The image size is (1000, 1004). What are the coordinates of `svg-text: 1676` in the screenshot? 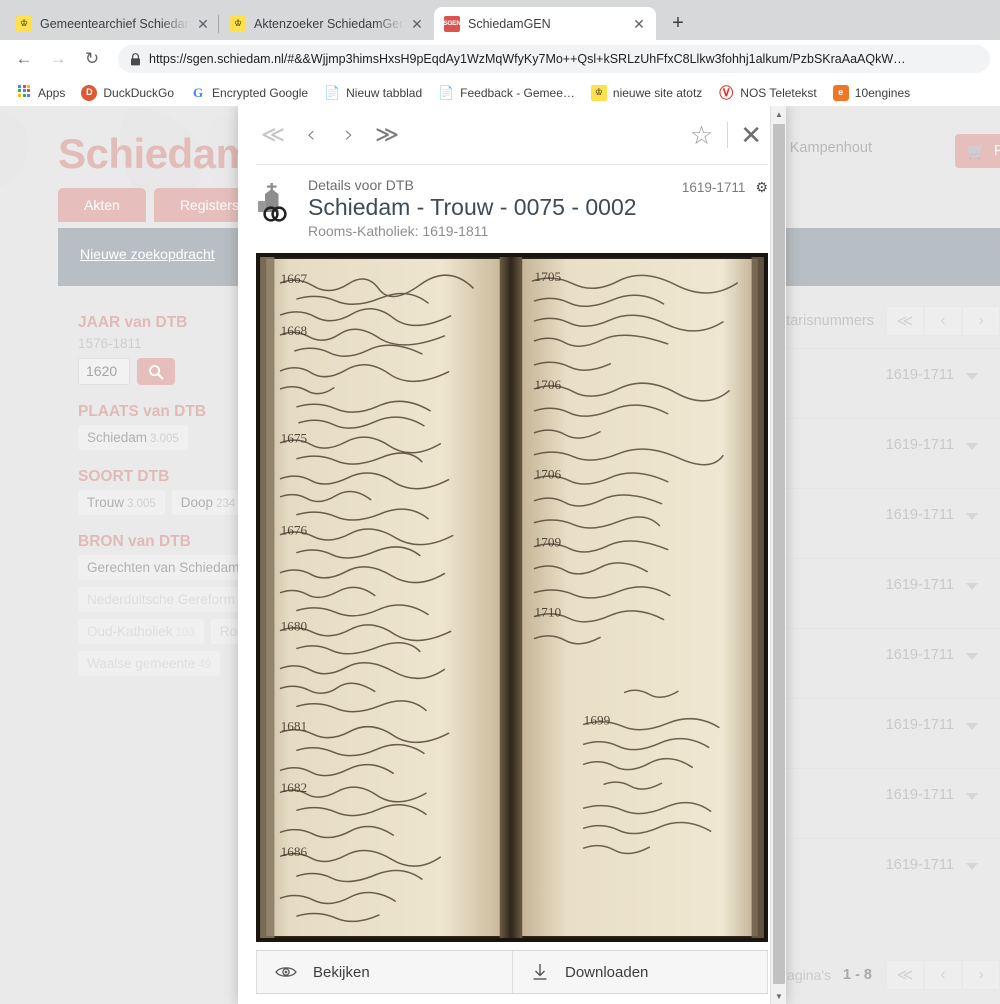 It's located at (294, 530).